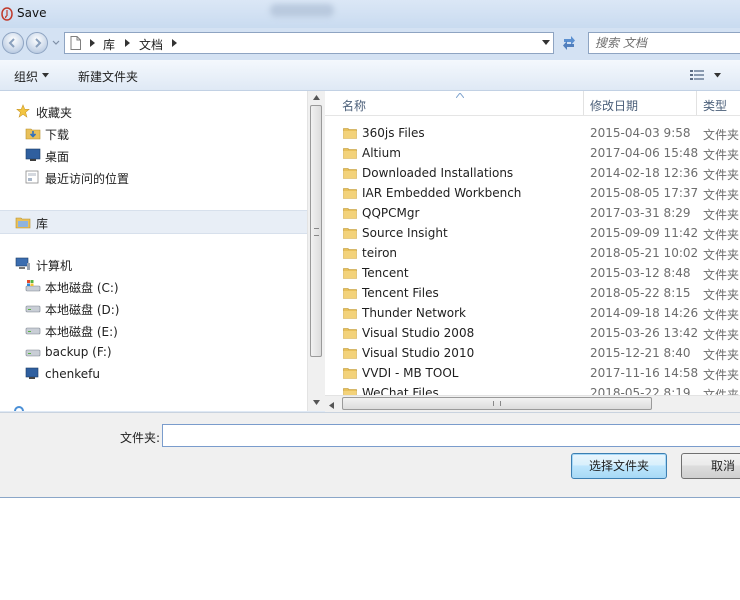 The width and height of the screenshot is (740, 600). I want to click on forward-button, so click(37, 43).